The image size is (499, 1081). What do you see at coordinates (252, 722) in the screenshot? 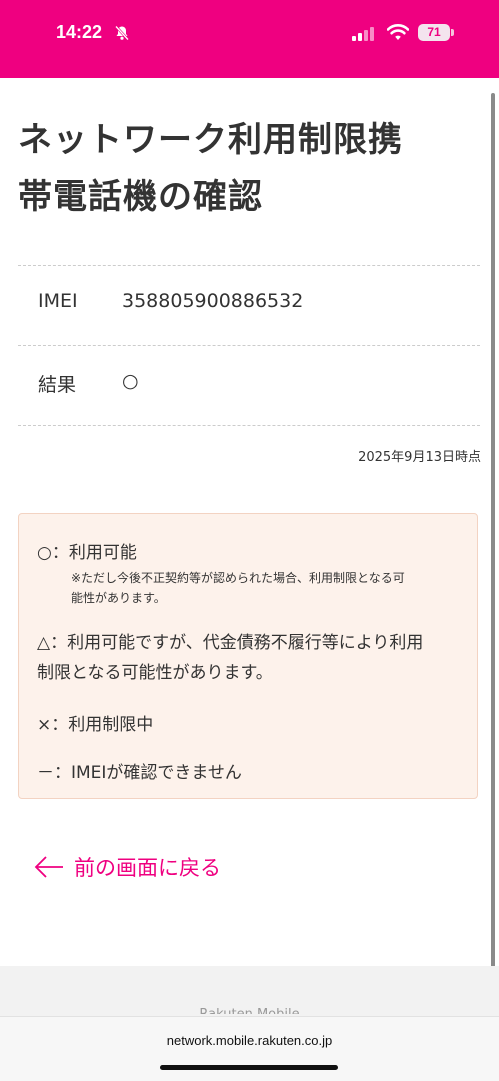
I see `legend-item-restricted: ×：利用制限中` at bounding box center [252, 722].